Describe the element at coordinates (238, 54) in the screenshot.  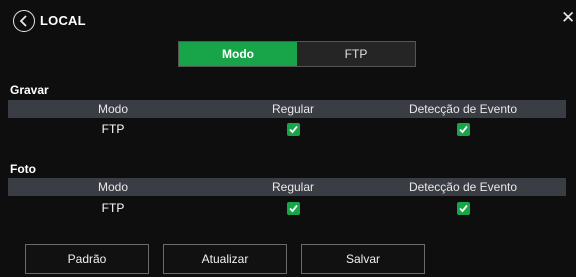
I see `tab-modo: Modo` at that location.